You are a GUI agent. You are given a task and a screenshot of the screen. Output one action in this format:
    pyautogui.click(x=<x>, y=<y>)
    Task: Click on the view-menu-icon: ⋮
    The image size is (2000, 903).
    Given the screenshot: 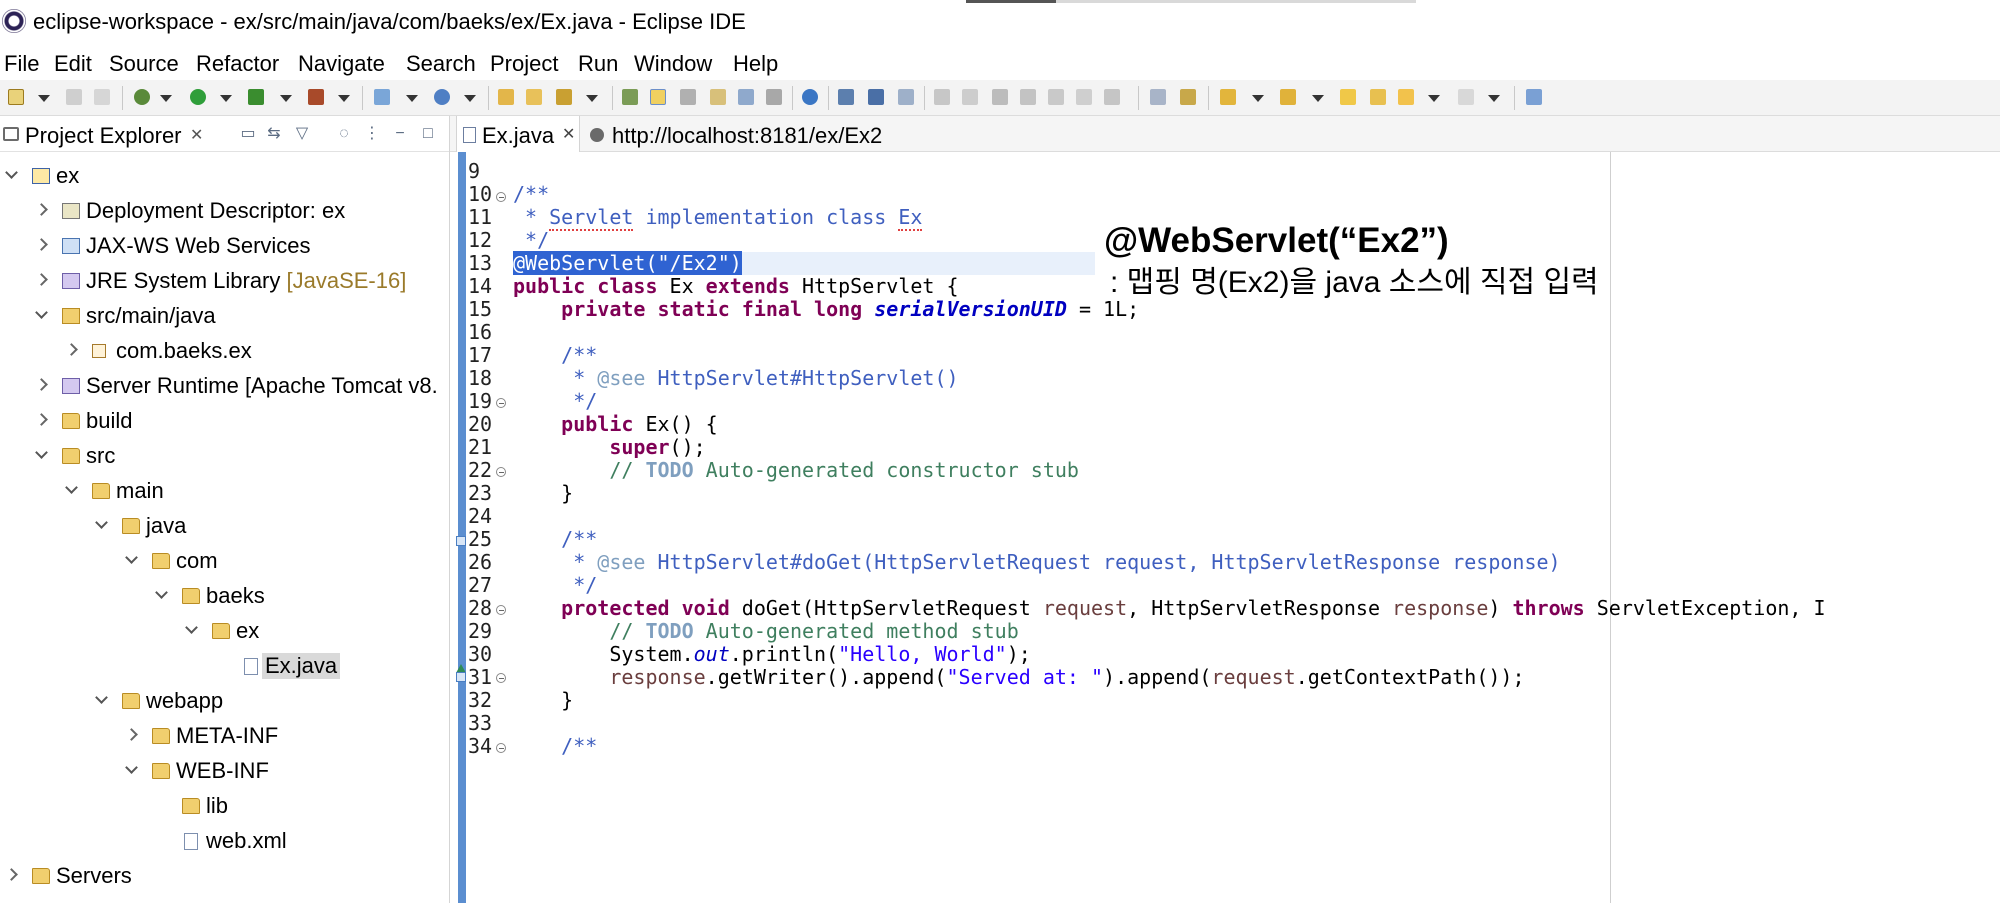 What is the action you would take?
    pyautogui.click(x=372, y=134)
    